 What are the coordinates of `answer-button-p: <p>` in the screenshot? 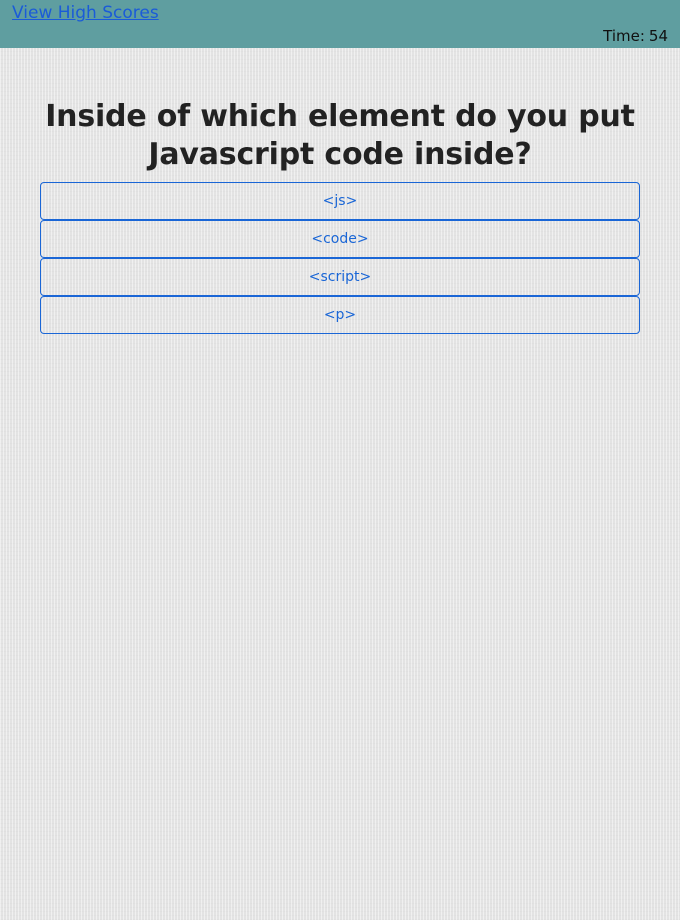 It's located at (340, 315).